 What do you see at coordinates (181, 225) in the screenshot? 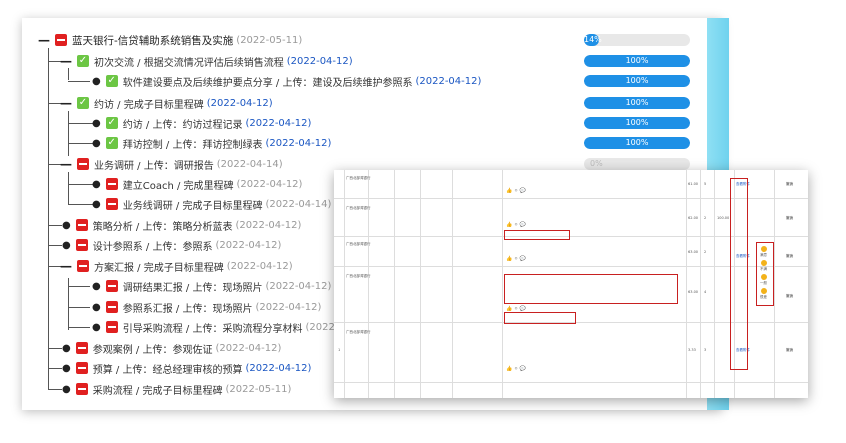
I see `tree-item: ● 策略分析 / 上传：策略分析蓝表 (2022-04-12)` at bounding box center [181, 225].